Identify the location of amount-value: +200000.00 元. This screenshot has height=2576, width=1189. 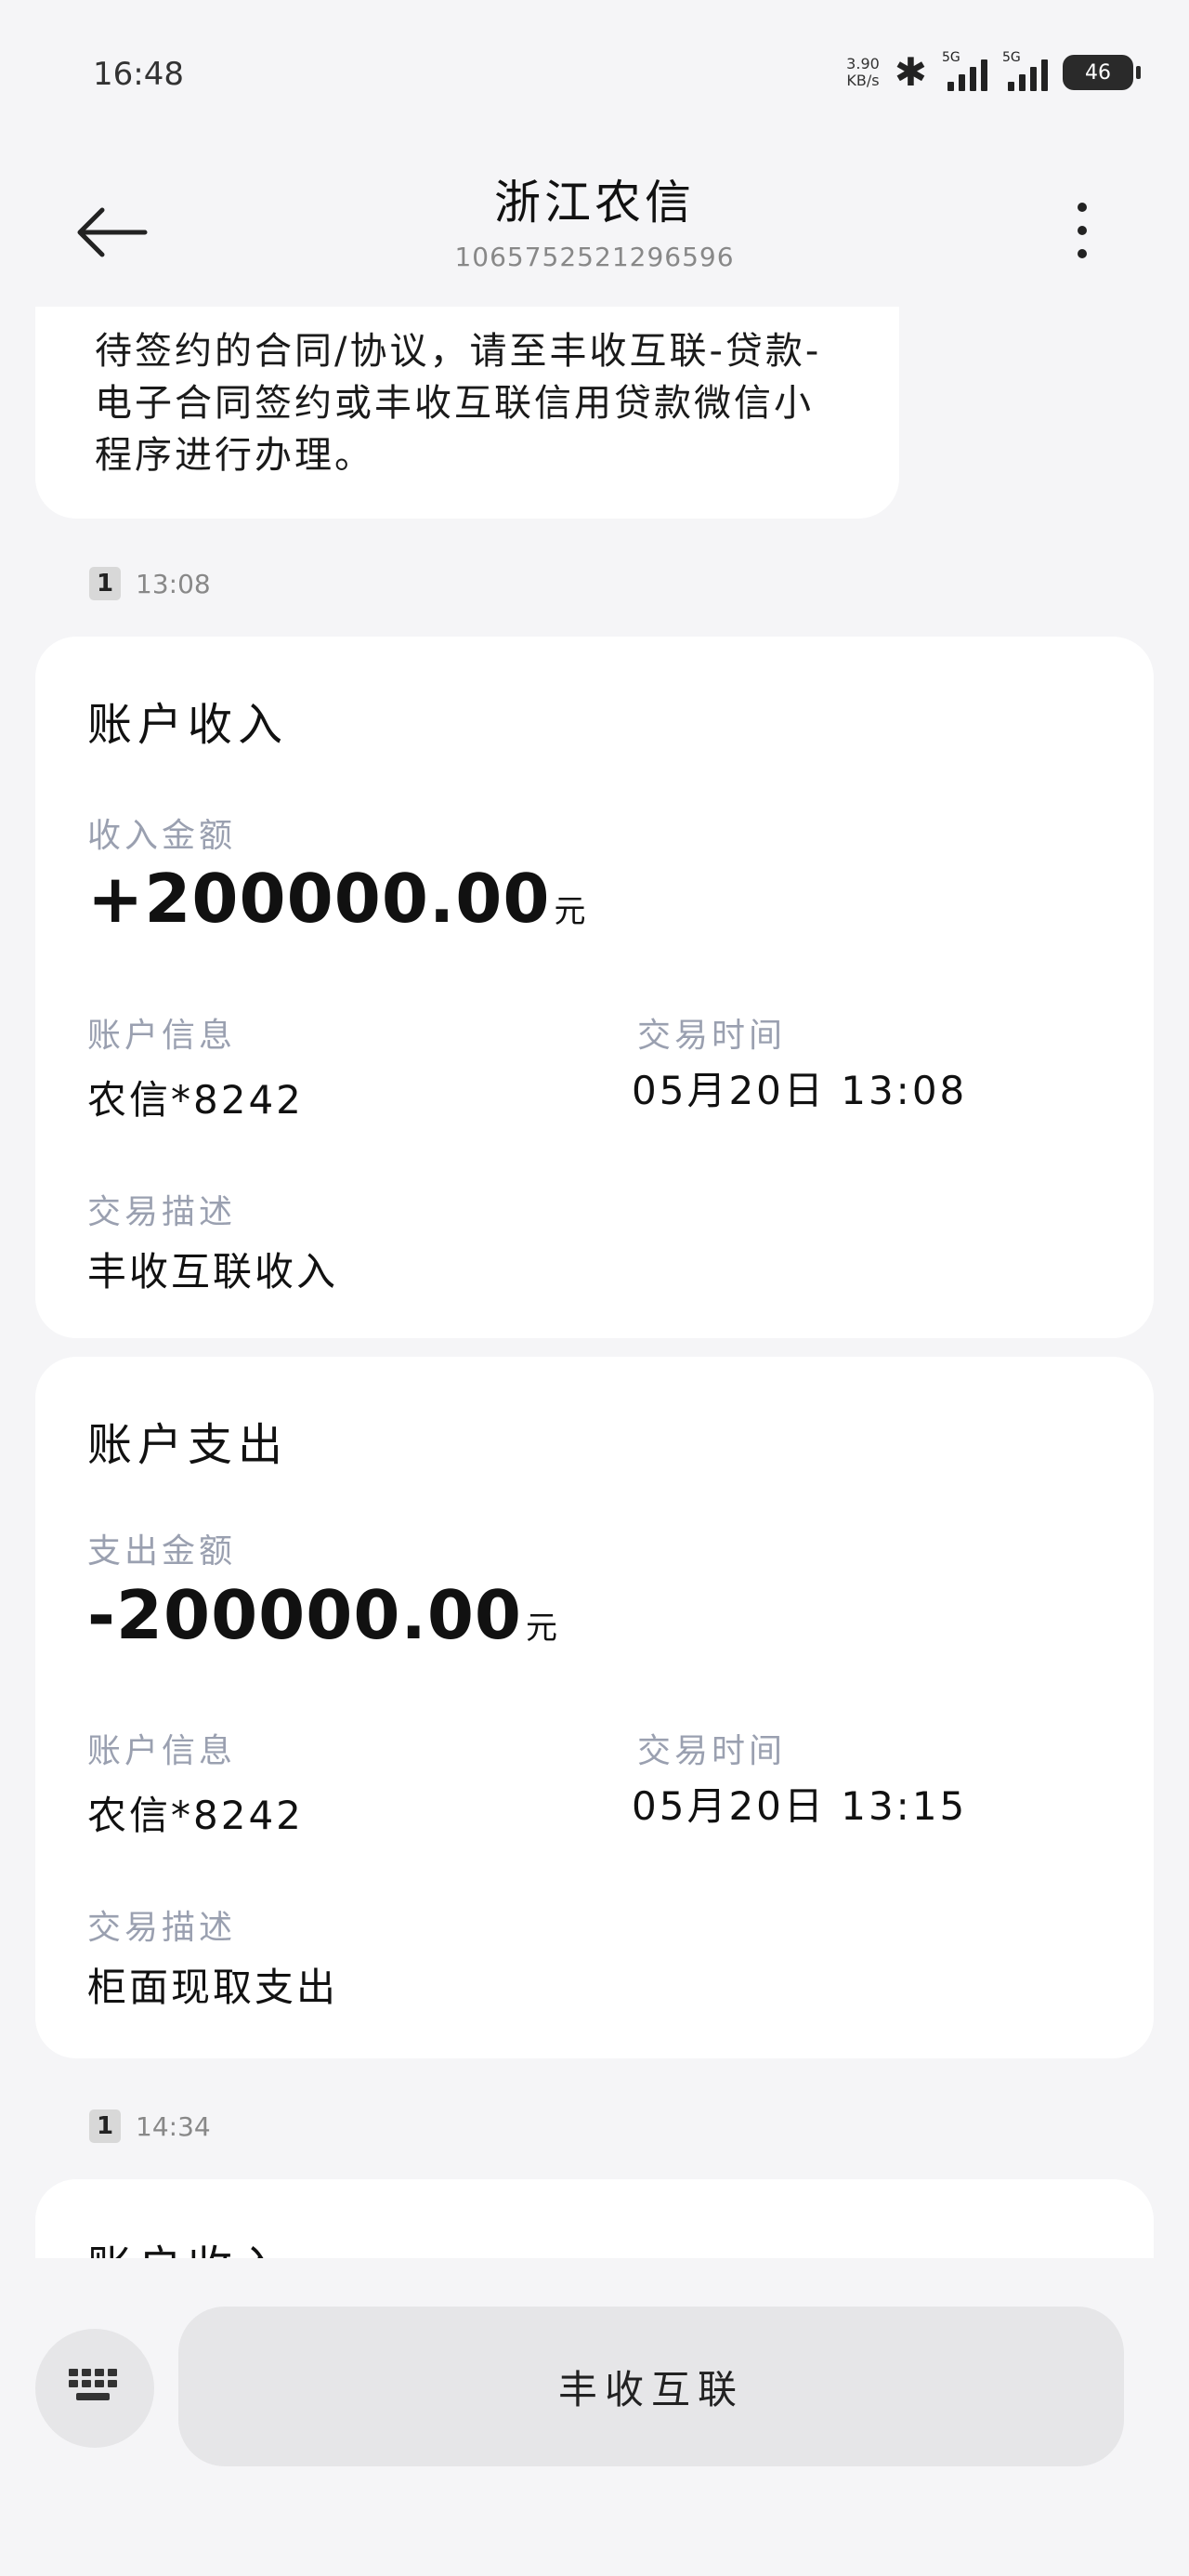
(337, 899).